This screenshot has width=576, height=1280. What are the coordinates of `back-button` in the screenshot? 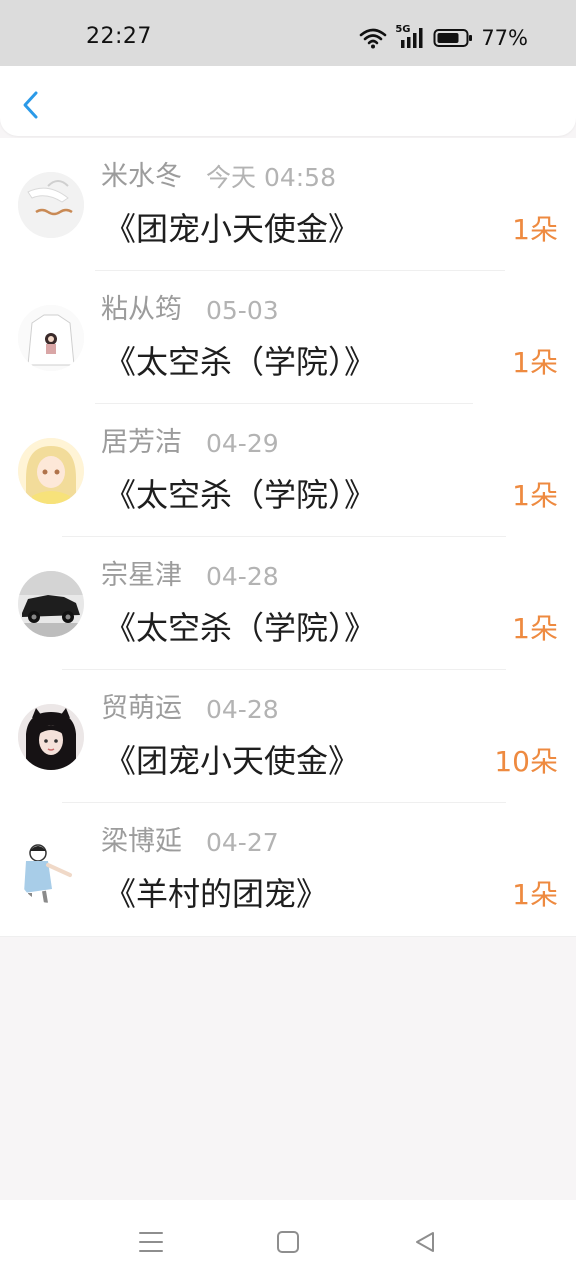 It's located at (31, 105).